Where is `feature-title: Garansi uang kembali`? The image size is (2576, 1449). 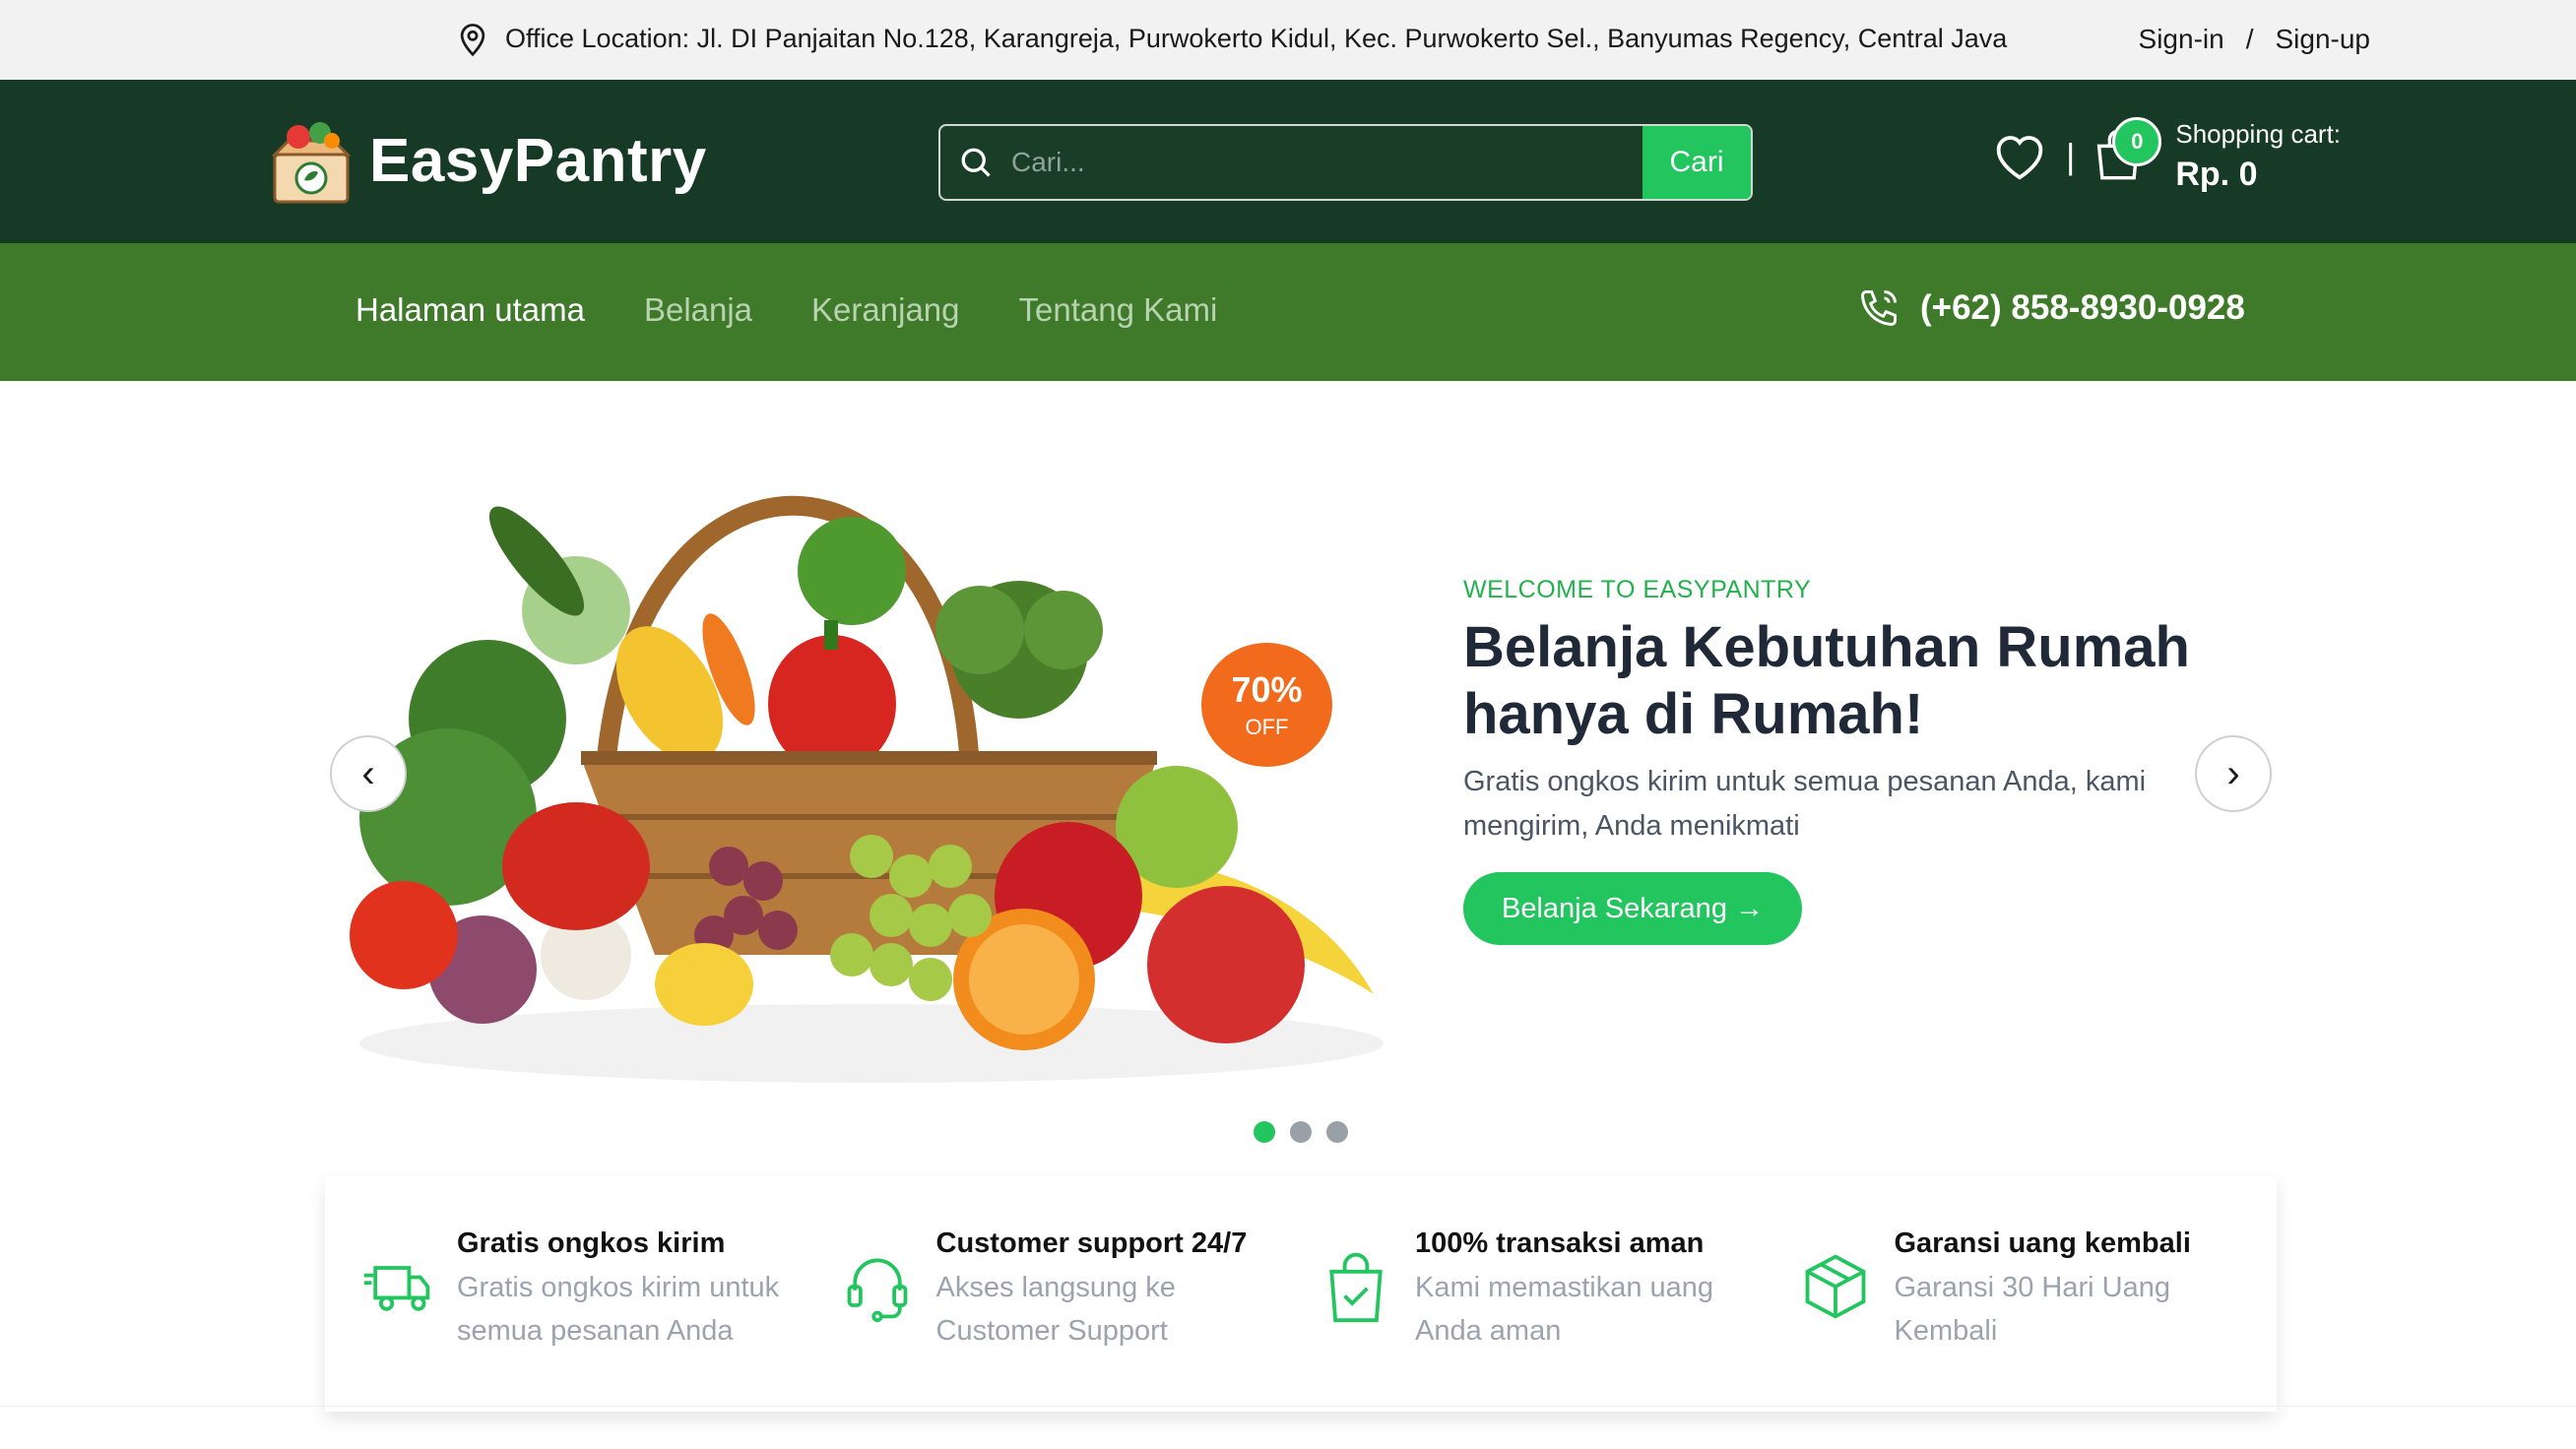
feature-title: Garansi uang kembali is located at coordinates (2042, 1243).